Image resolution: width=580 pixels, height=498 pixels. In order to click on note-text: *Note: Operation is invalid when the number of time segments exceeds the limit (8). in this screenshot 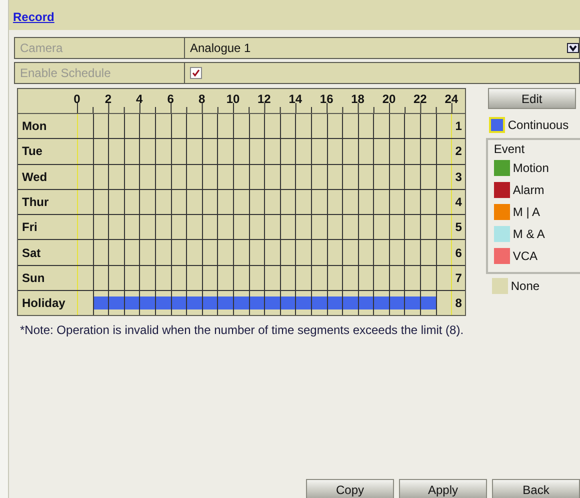, I will do `click(242, 330)`.